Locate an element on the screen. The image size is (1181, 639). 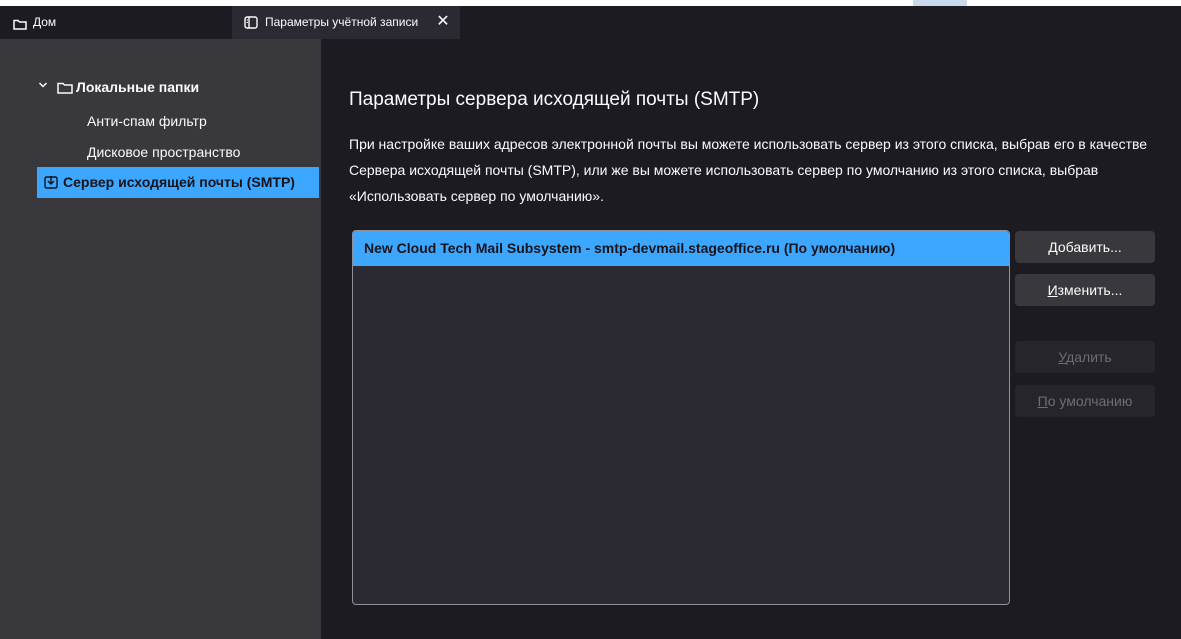
outgoing-server-icon is located at coordinates (51, 183).